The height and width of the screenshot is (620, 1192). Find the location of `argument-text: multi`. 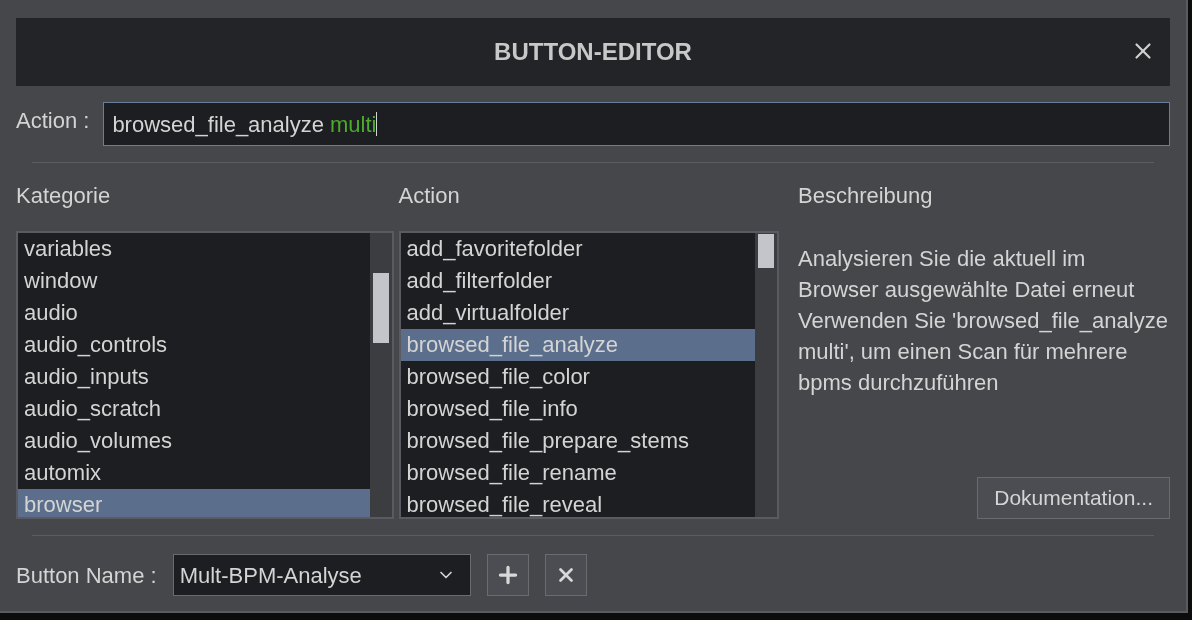

argument-text: multi is located at coordinates (353, 124).